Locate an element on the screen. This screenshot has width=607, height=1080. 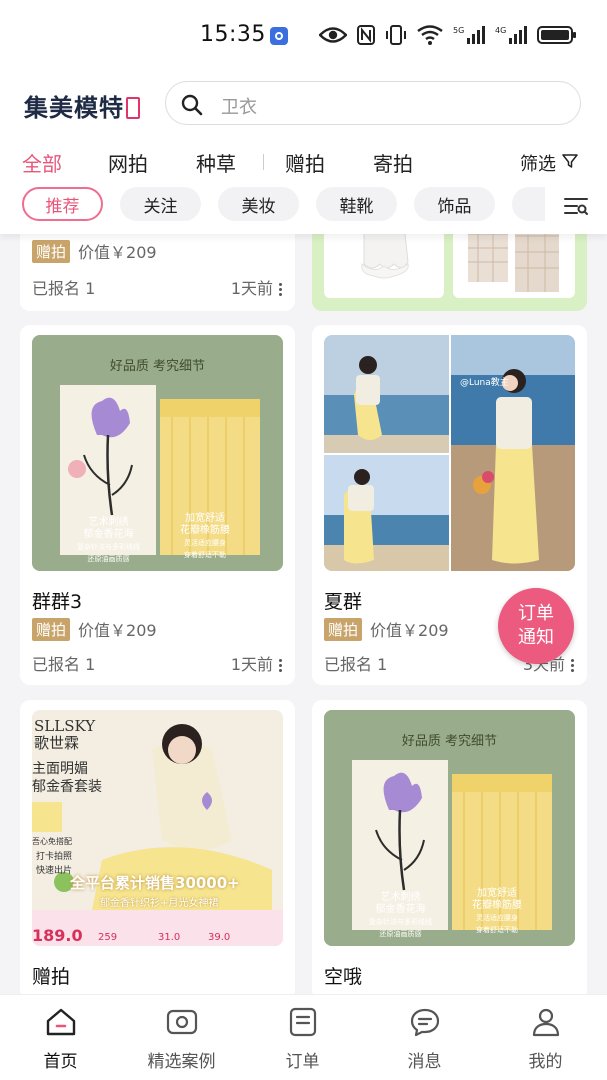
status-time: 15:35 is located at coordinates (233, 34).